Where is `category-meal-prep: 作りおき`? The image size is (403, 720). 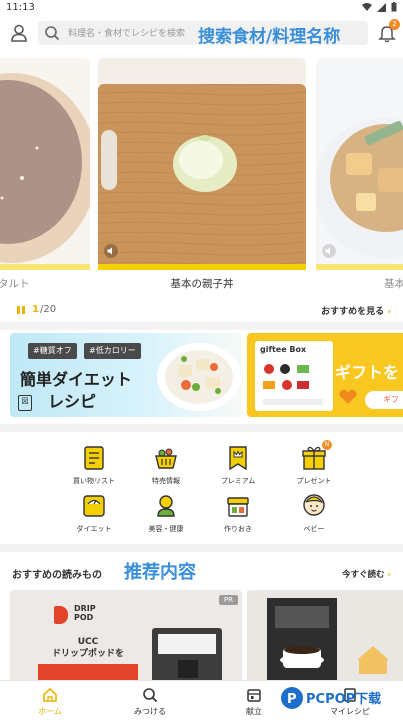
category-meal-prep: 作りおき is located at coordinates (238, 514).